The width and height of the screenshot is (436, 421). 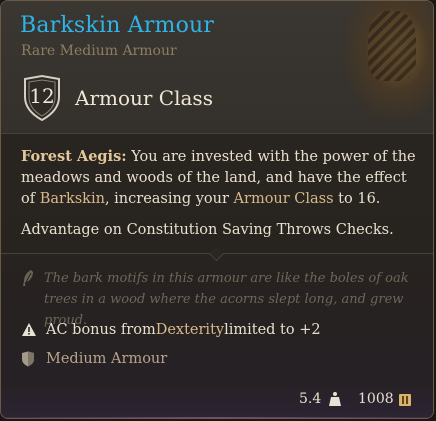 What do you see at coordinates (272, 330) in the screenshot?
I see `ac-bonus-suffix: limited to +2` at bounding box center [272, 330].